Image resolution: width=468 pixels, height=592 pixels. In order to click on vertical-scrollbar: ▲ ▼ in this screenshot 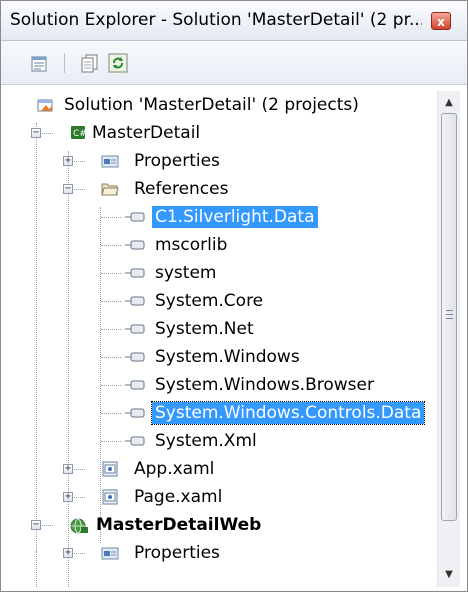, I will do `click(448, 339)`.